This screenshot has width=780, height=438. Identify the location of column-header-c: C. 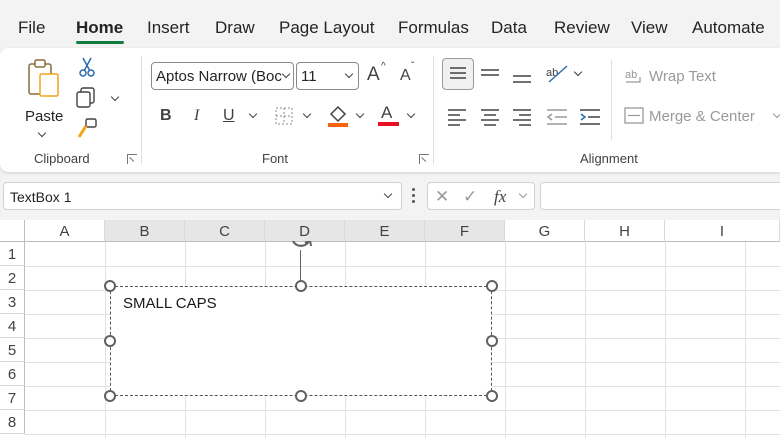
(225, 231).